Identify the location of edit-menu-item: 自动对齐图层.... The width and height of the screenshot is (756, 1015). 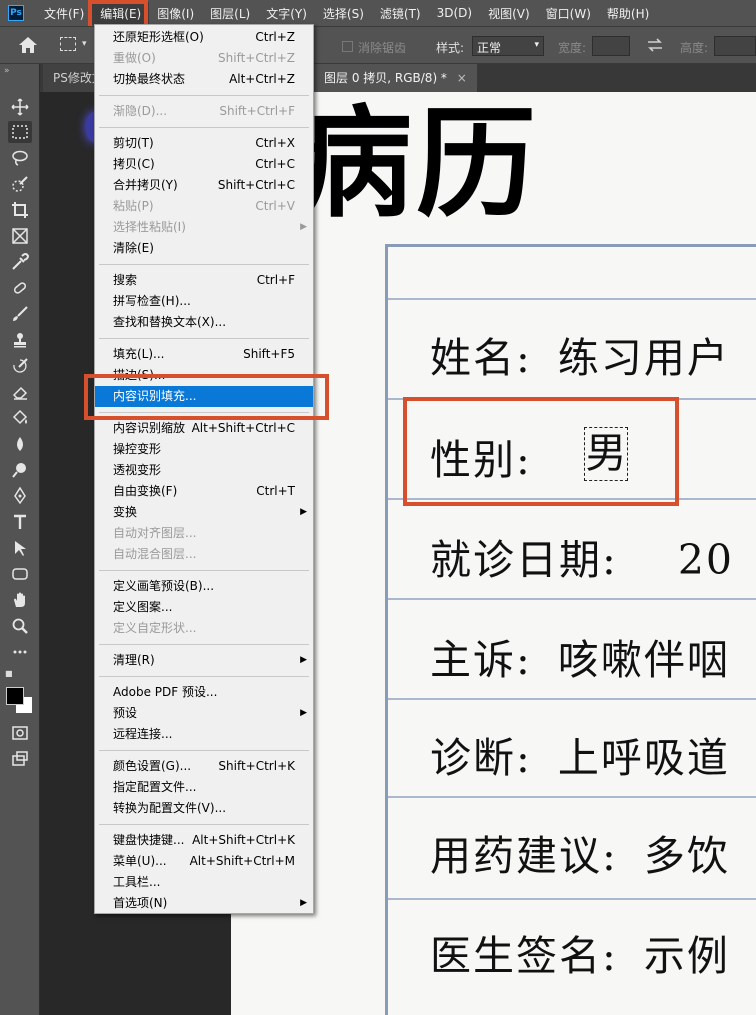
(204, 533).